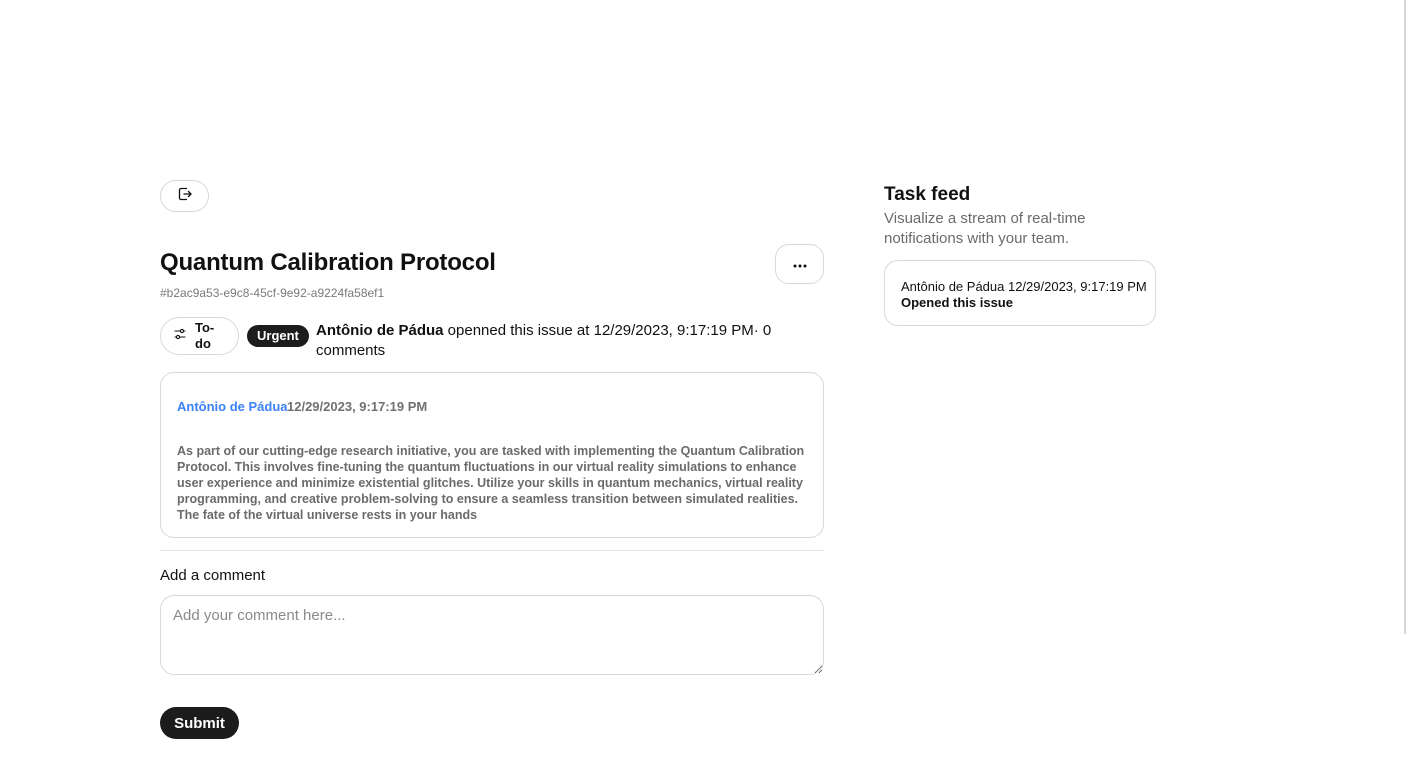 The image size is (1406, 760). What do you see at coordinates (1024, 286) in the screenshot?
I see `feed-item-header: Antônio de Pádua 12/29/2023, 9:17:19 PM` at bounding box center [1024, 286].